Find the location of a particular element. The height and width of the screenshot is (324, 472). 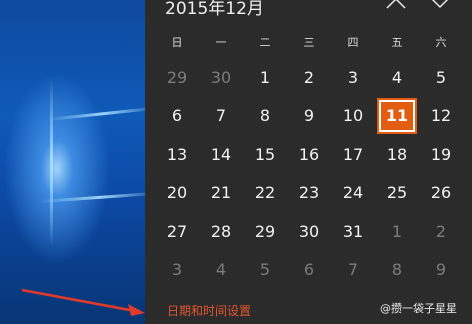

weekday-label: 三 is located at coordinates (309, 42).